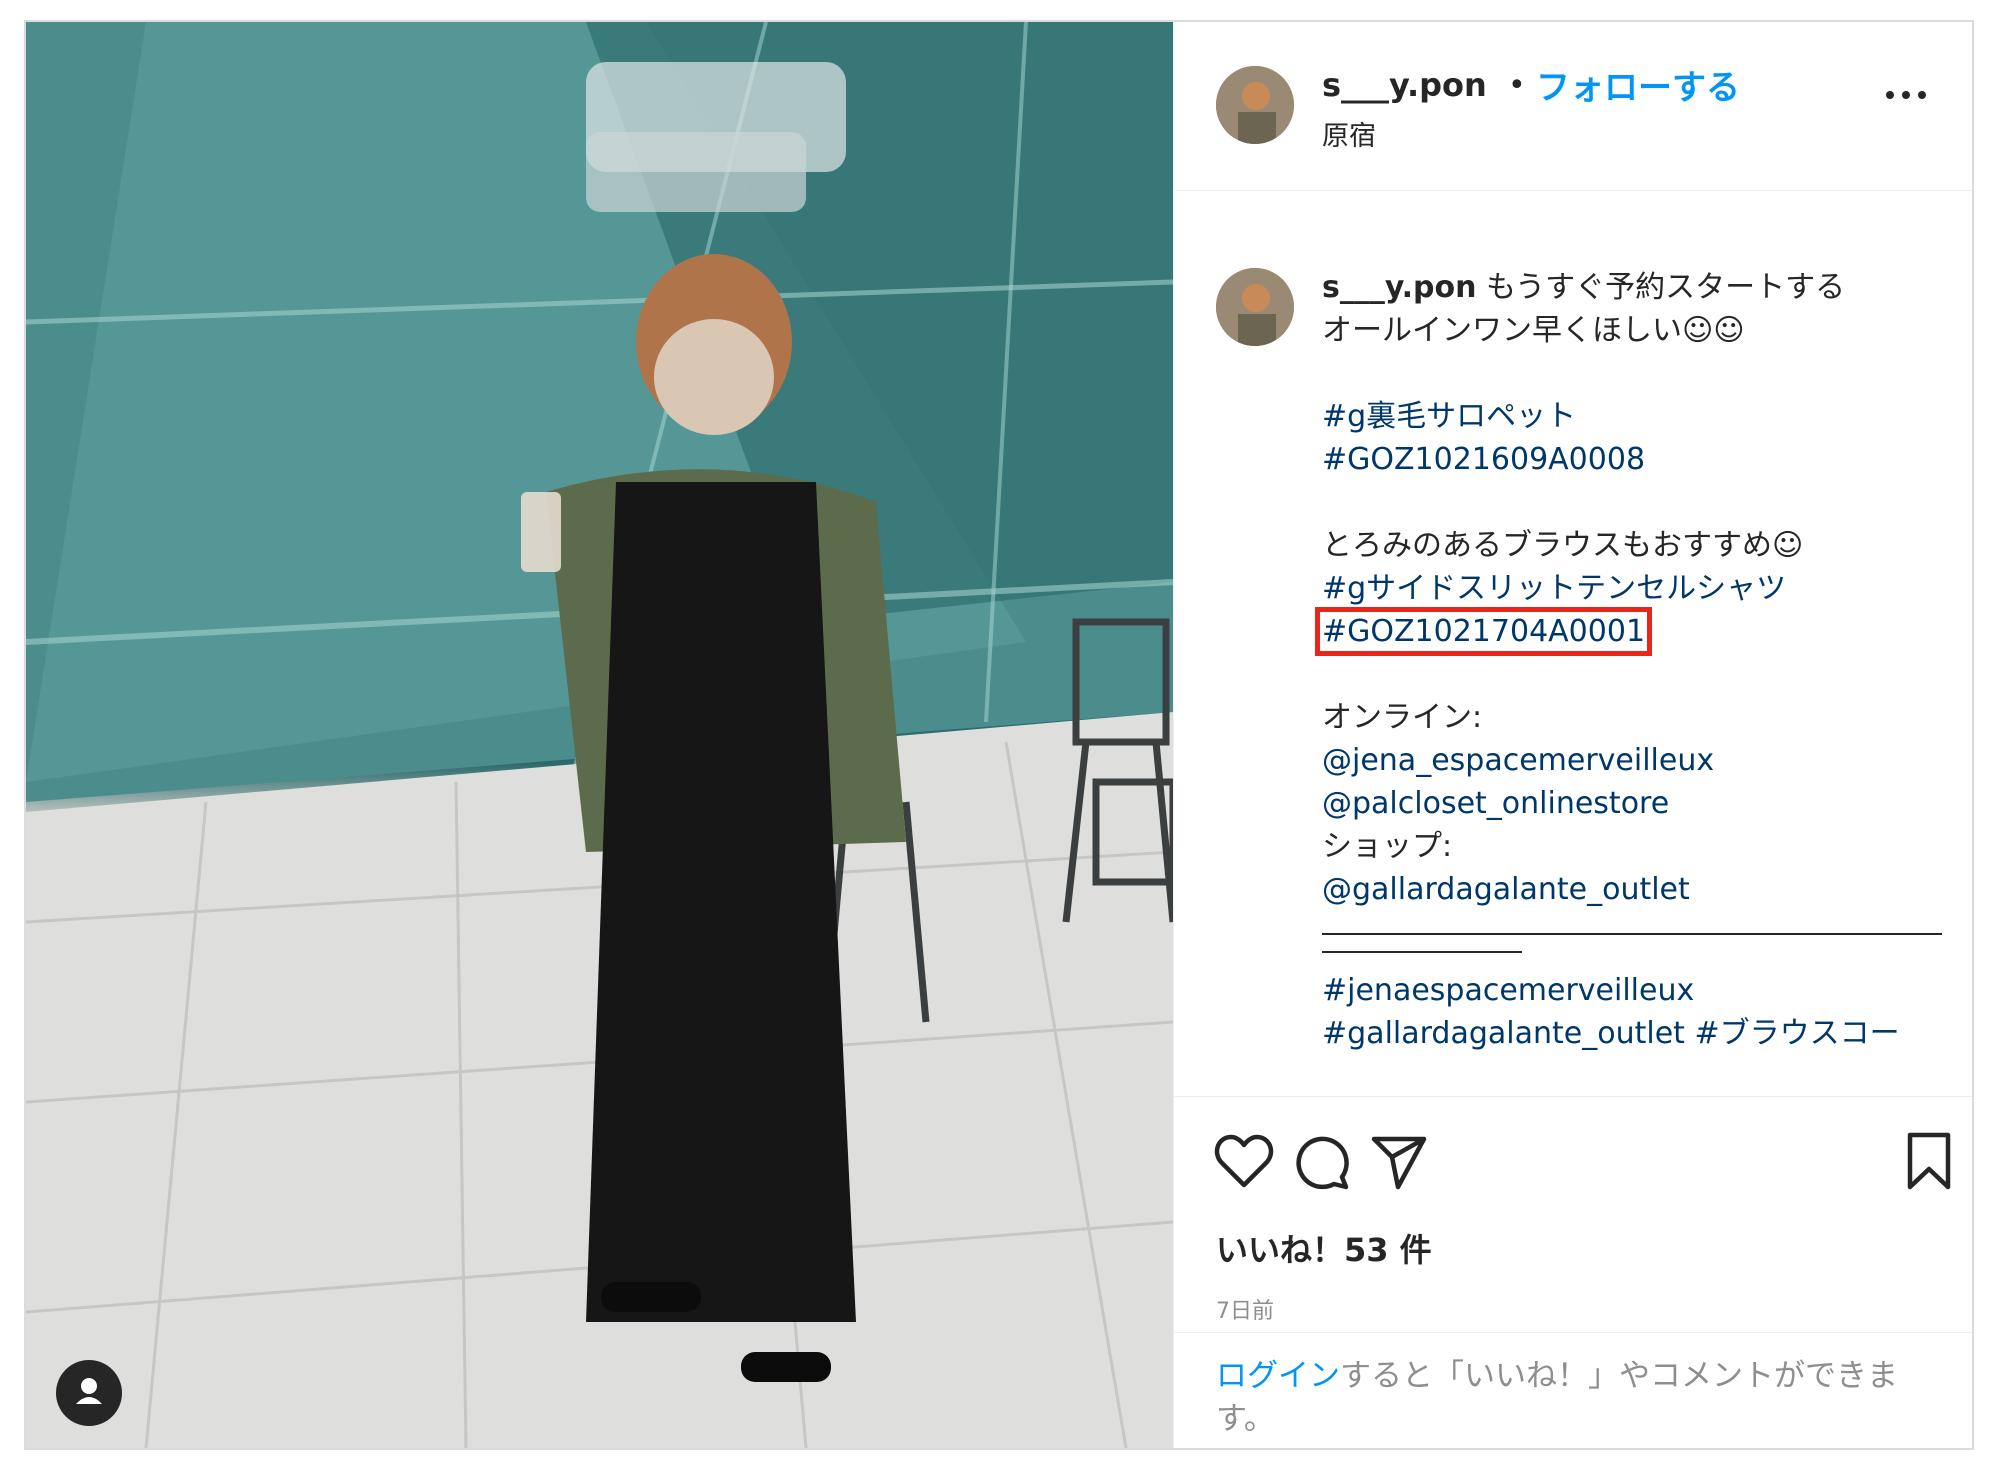 Image resolution: width=2000 pixels, height=1478 pixels. Describe the element at coordinates (1632, 889) in the screenshot. I see `mention-link: @gallardagalante_outlet` at that location.